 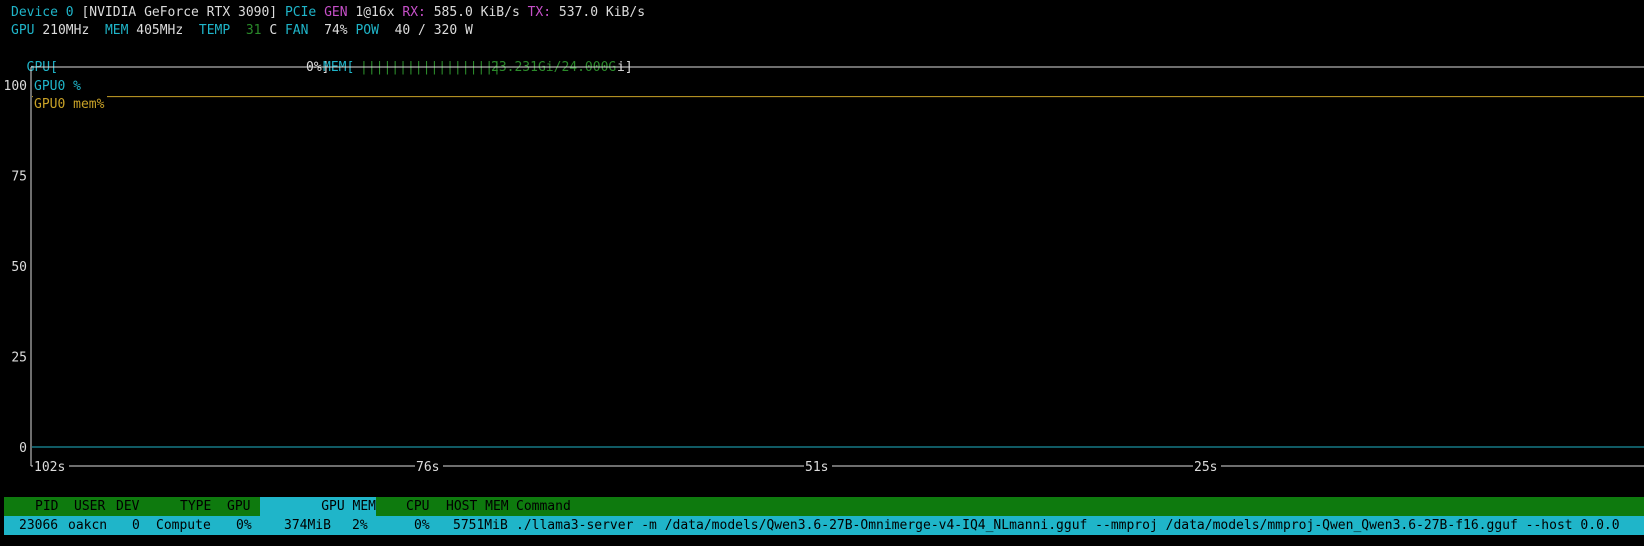 I want to click on temp-unit: C, so click(x=273, y=30).